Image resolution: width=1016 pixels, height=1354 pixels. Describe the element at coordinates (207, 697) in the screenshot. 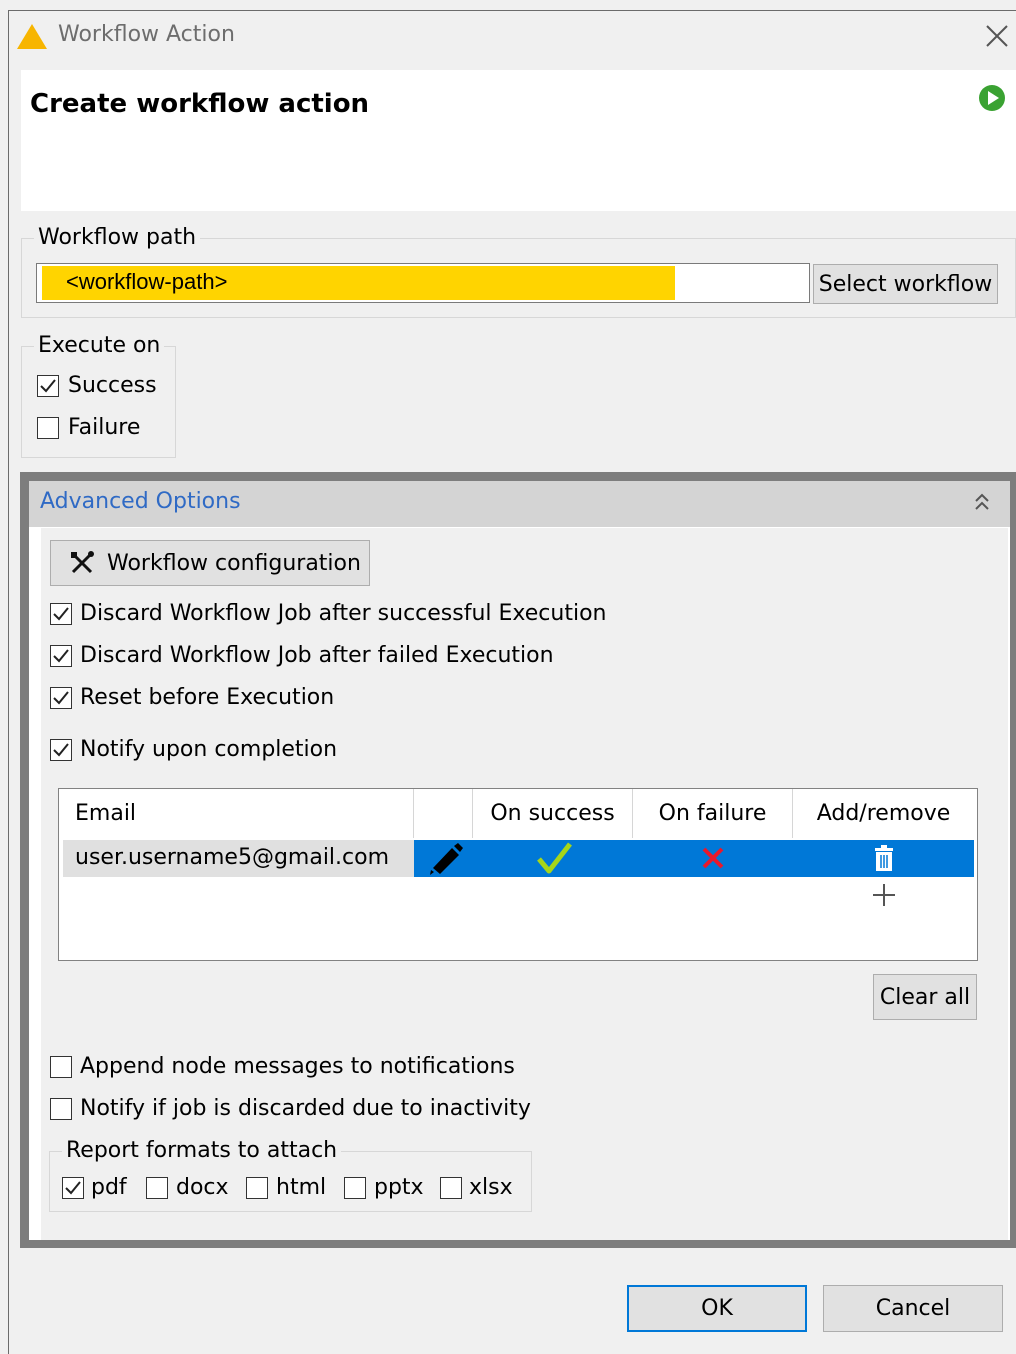

I see `reset-before-label: Reset before Execution` at that location.